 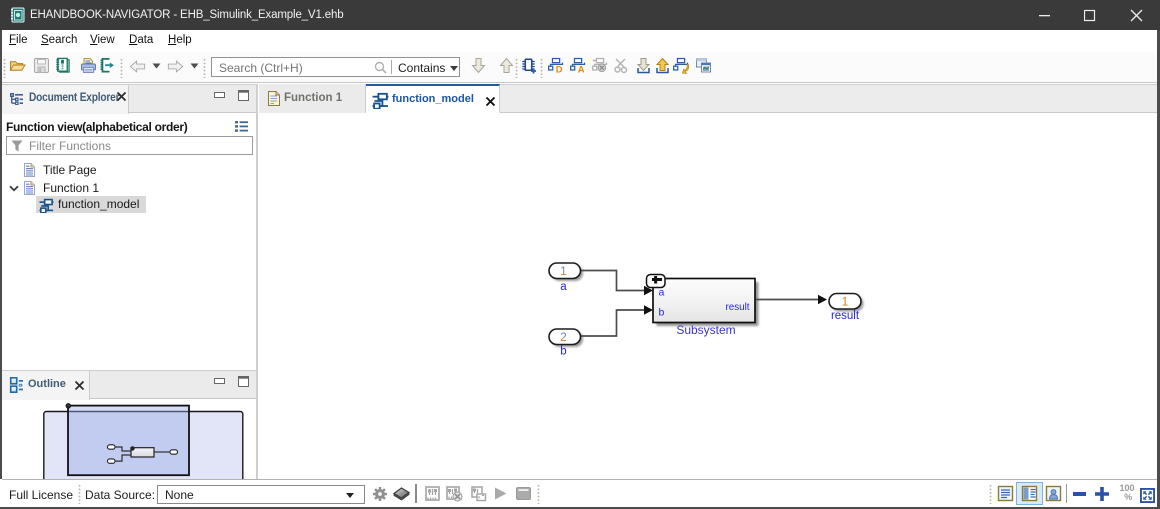 I want to click on svg-text: 2, so click(x=563, y=337).